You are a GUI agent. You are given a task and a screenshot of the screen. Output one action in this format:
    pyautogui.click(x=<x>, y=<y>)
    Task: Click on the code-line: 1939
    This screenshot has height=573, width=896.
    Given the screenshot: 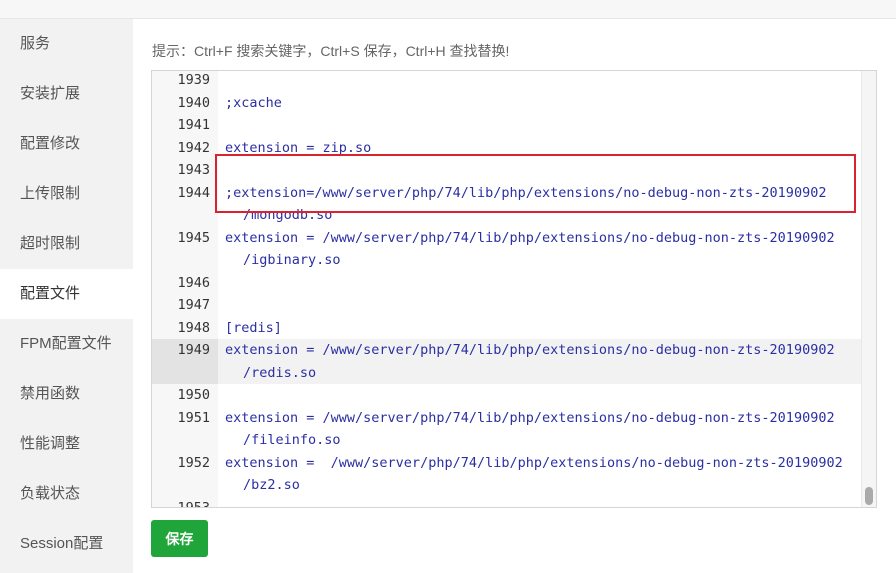 What is the action you would take?
    pyautogui.click(x=514, y=81)
    